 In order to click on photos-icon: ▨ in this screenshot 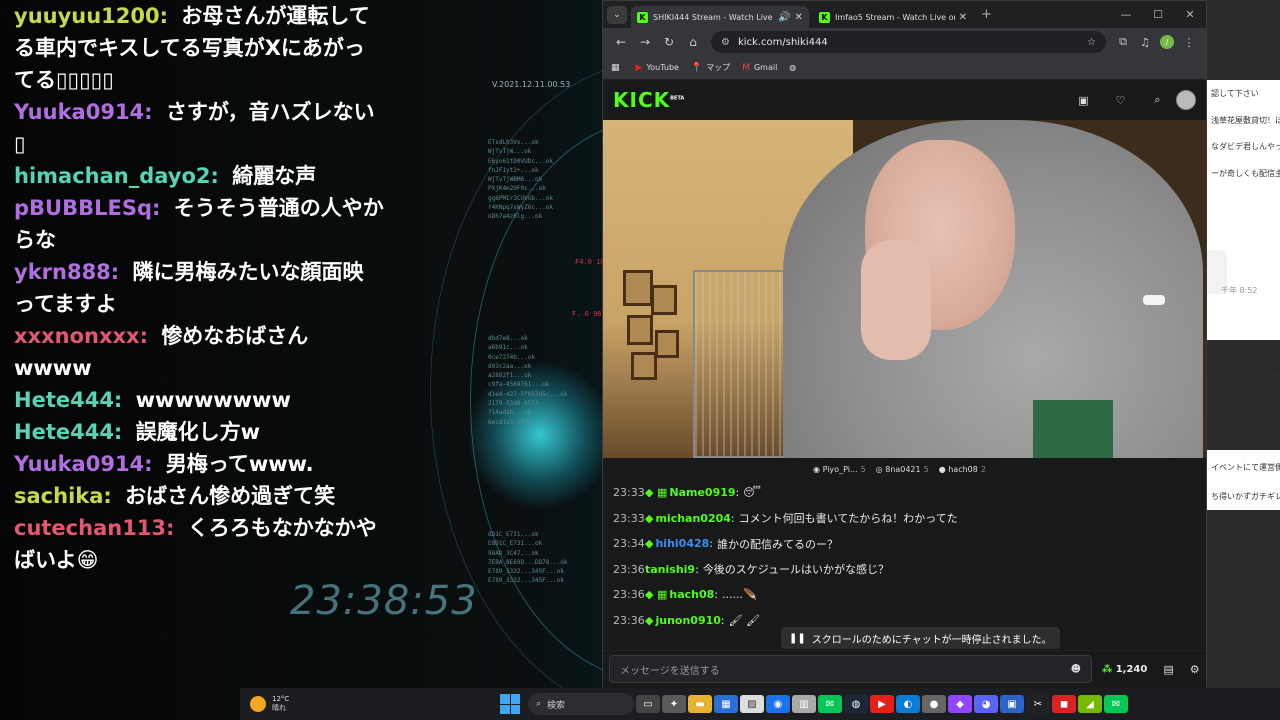, I will do `click(752, 704)`.